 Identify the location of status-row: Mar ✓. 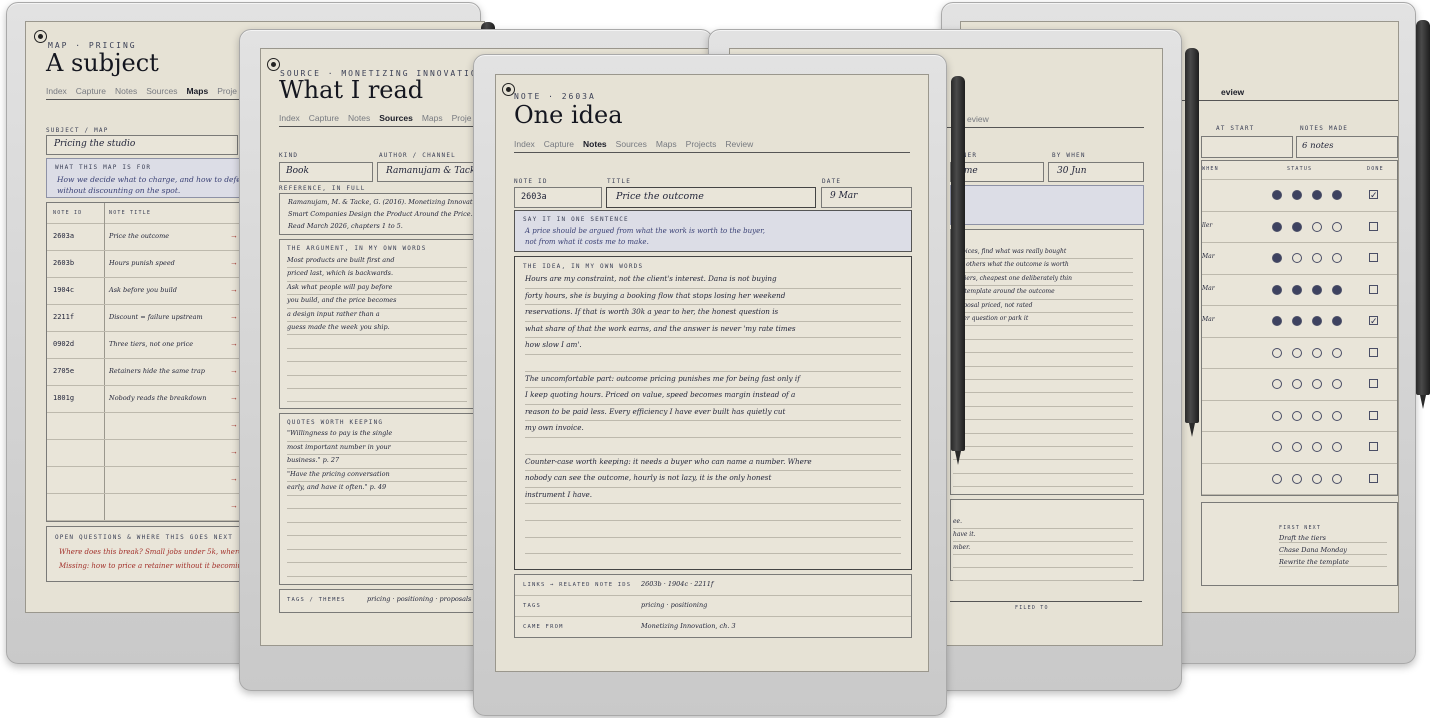
(1299, 321).